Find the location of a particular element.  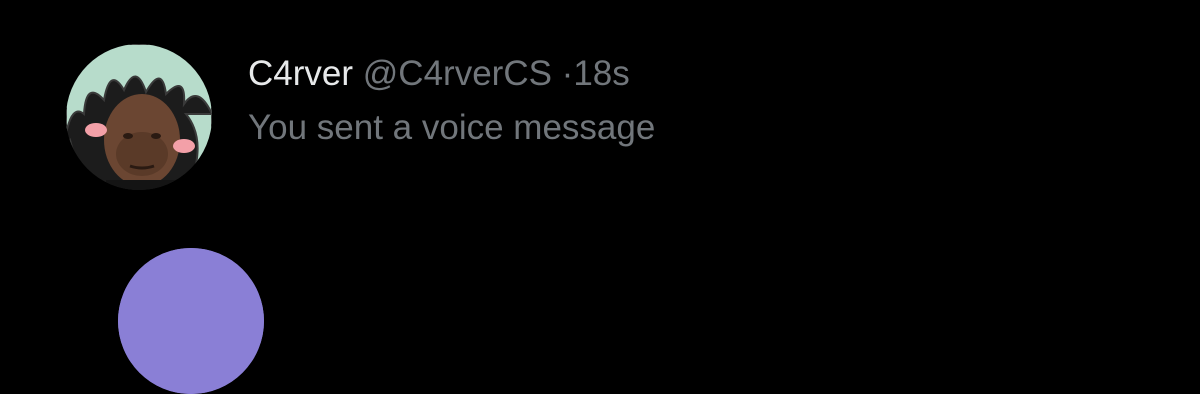

message-preview: You sent a voice message is located at coordinates (452, 127).